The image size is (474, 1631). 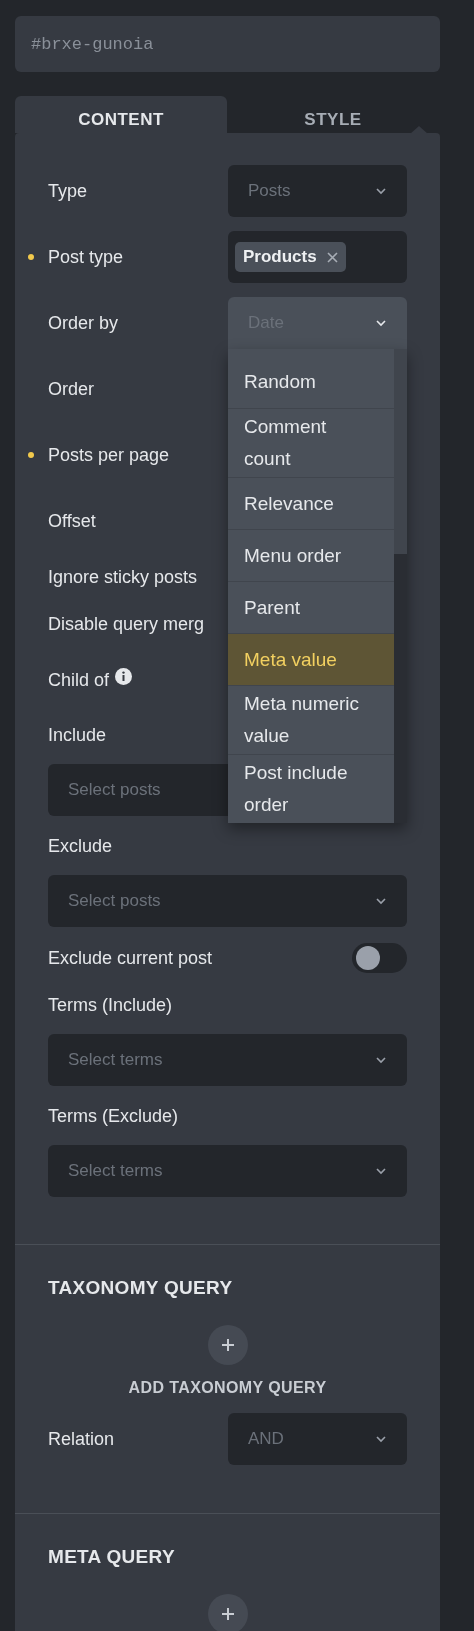 I want to click on field-label: Child of, so click(x=79, y=680).